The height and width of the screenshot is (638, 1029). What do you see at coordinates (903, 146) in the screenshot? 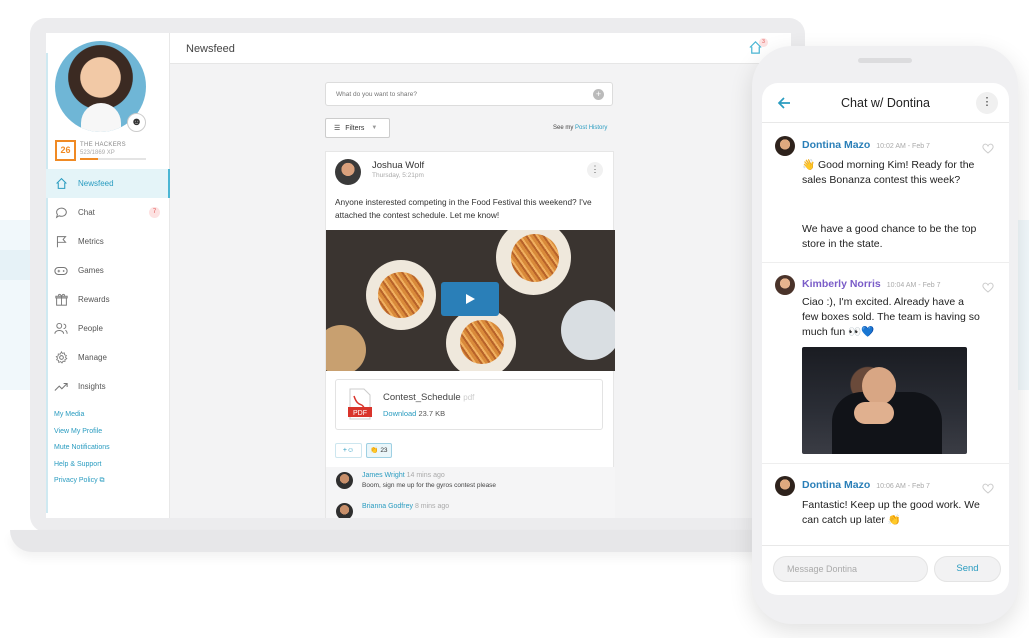
I see `message-time: 10:02 AM - Feb 7` at bounding box center [903, 146].